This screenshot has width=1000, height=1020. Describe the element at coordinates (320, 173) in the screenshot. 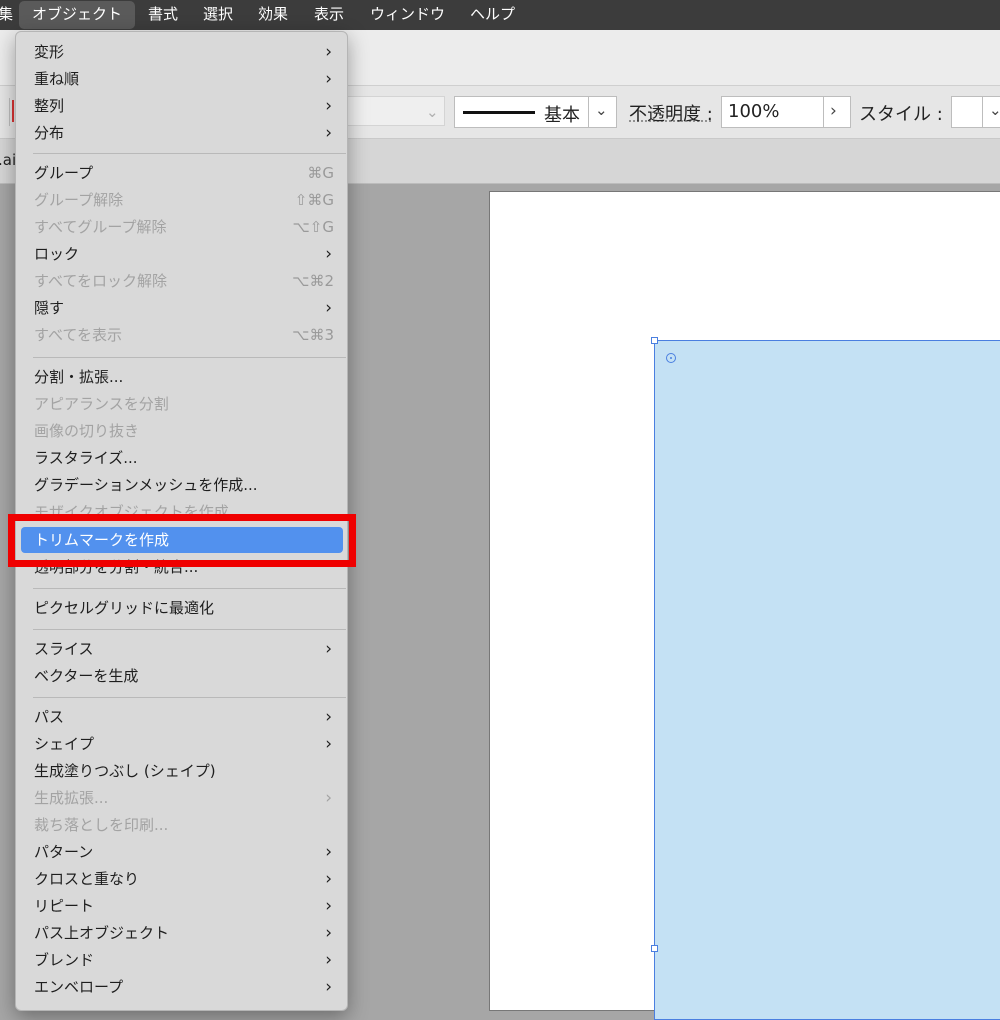

I see `menu-item-shortcut: ⌘G` at that location.